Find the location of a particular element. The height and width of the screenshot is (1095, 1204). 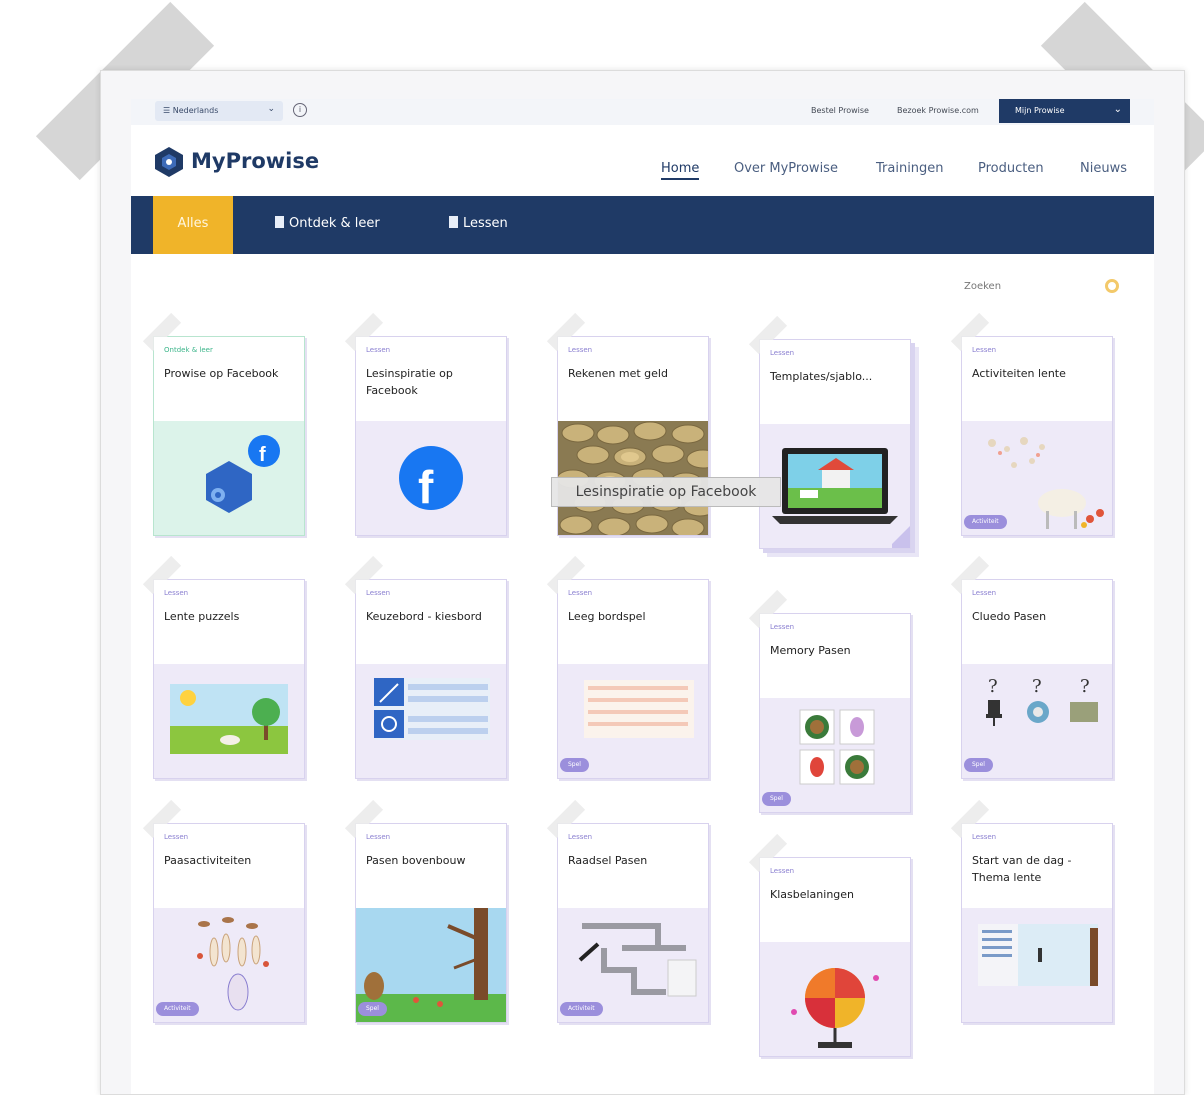

filter-lessons: Lessen is located at coordinates (478, 225).